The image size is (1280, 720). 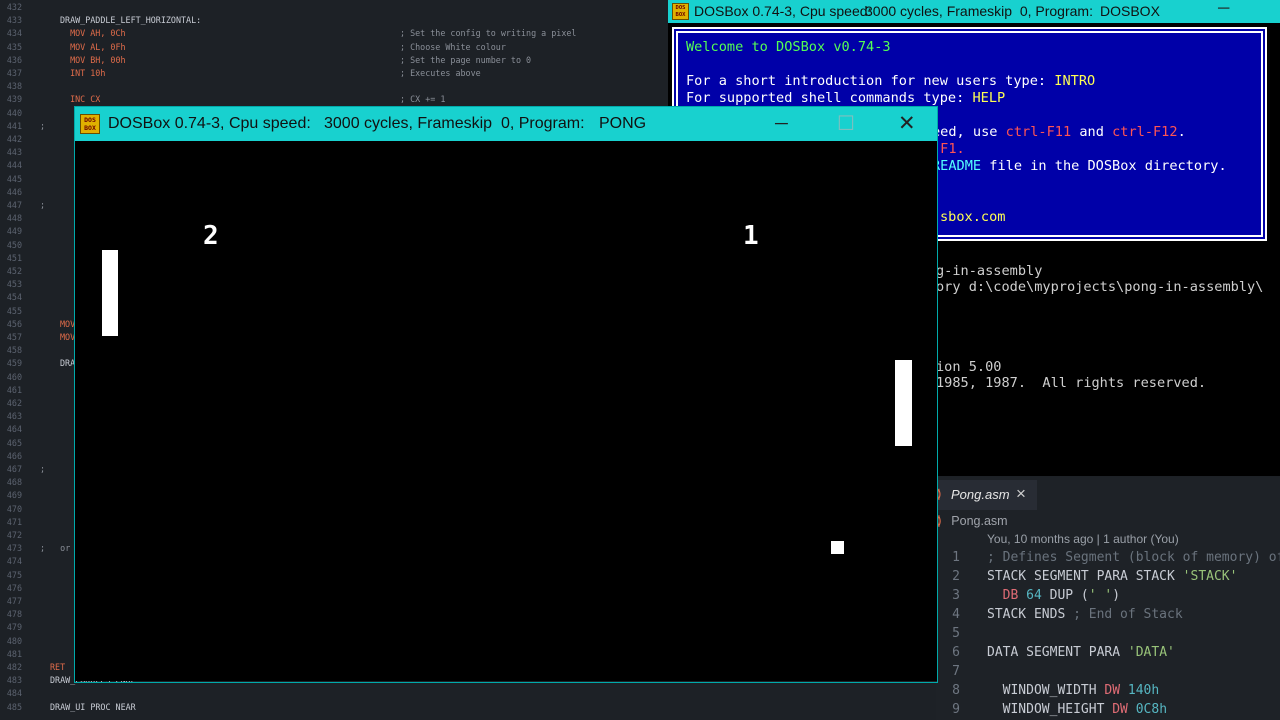 What do you see at coordinates (423, 99) in the screenshot?
I see `code-comment: ; CX += 1` at bounding box center [423, 99].